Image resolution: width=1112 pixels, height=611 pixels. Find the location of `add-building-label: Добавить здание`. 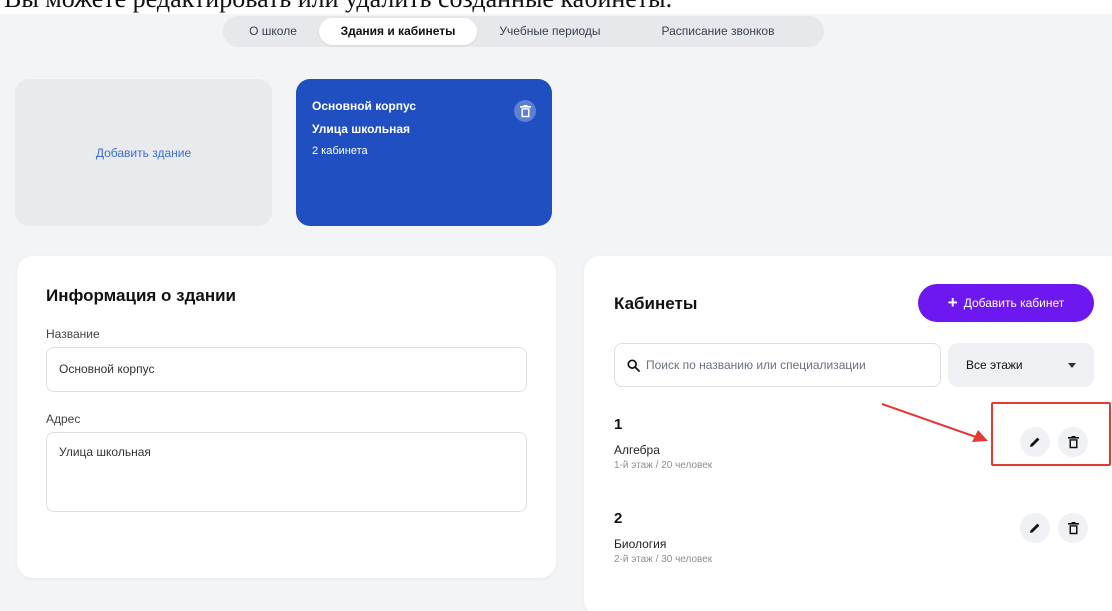

add-building-label: Добавить здание is located at coordinates (143, 152).